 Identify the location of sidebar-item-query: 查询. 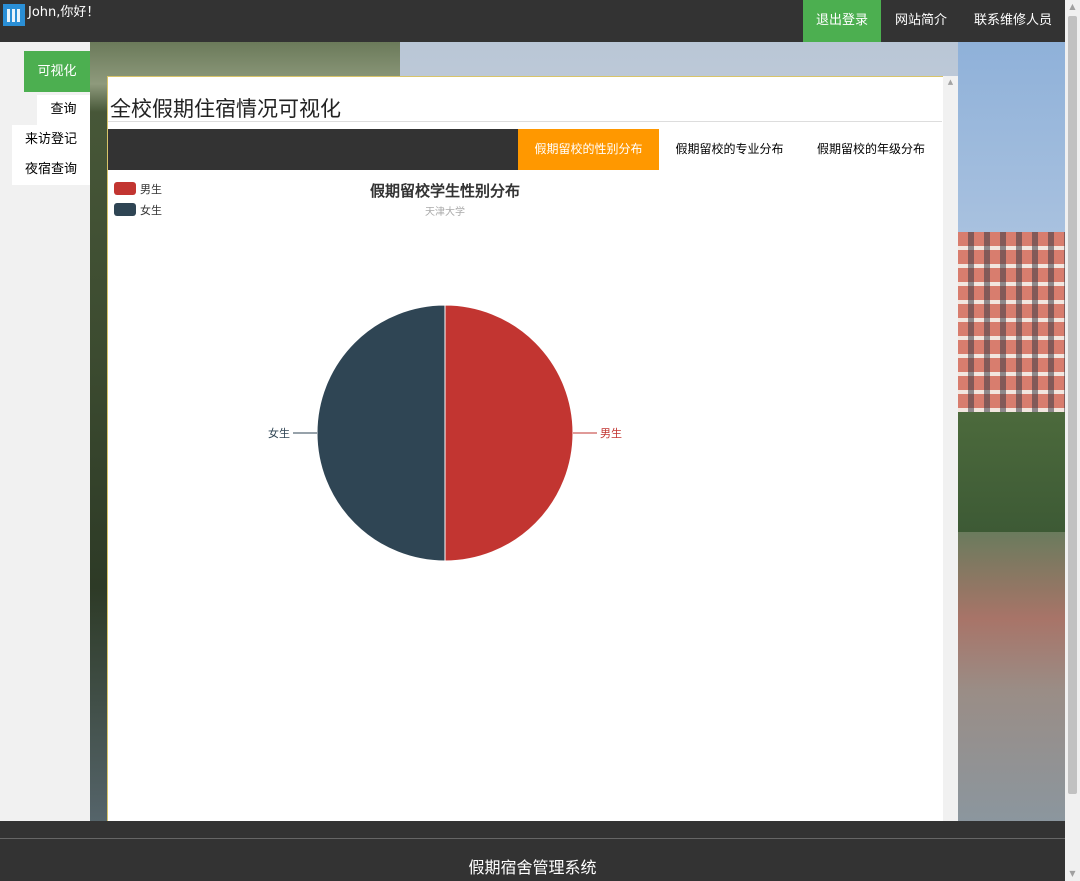
(63, 110).